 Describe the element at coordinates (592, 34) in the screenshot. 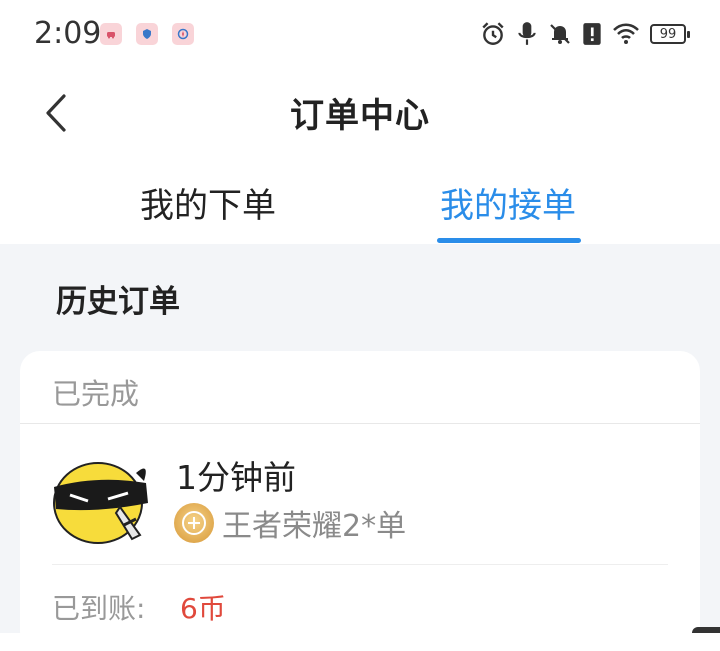

I see `alert-icon` at that location.